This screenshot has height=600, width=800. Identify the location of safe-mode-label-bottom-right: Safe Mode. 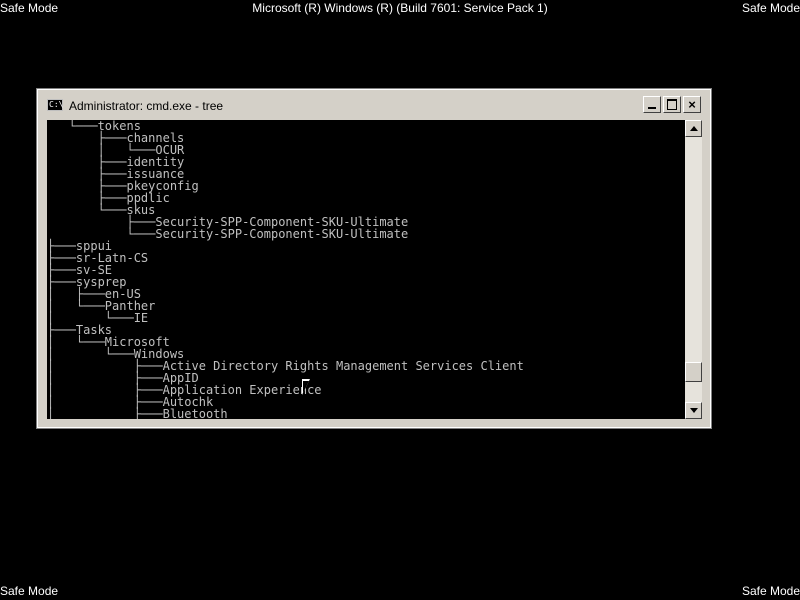
(770, 591).